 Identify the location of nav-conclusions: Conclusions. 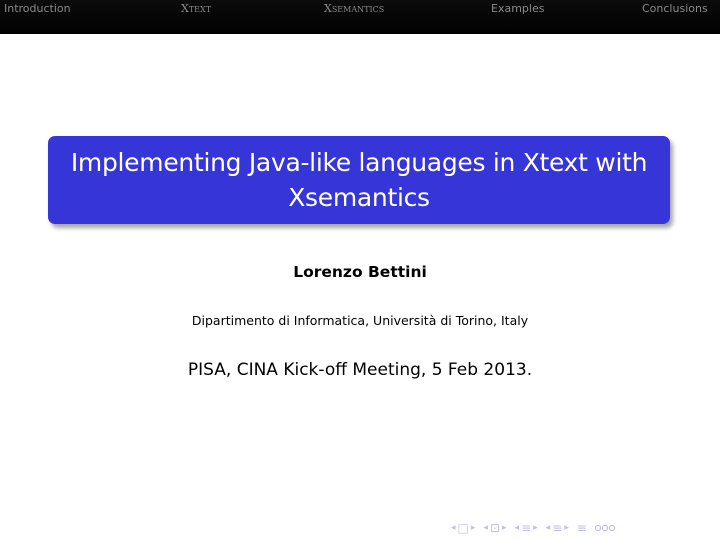
(675, 8).